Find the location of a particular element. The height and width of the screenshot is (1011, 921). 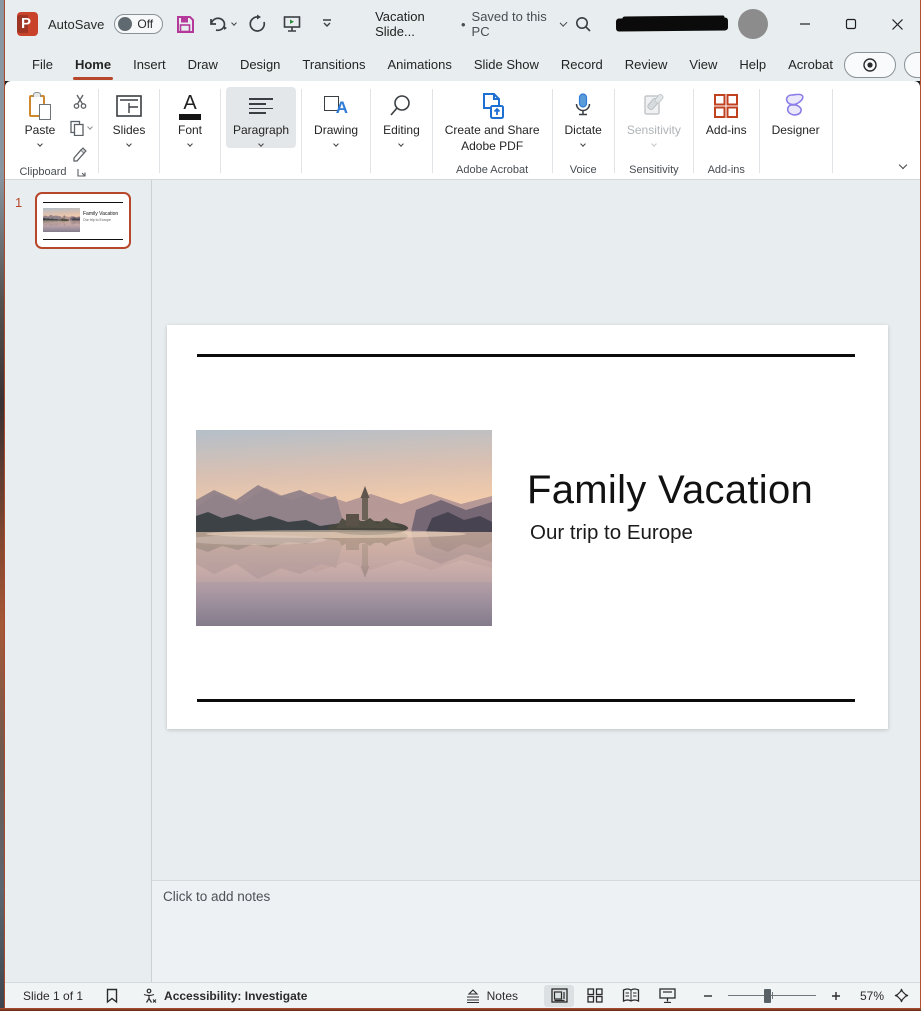

reading-view-button is located at coordinates (631, 996).